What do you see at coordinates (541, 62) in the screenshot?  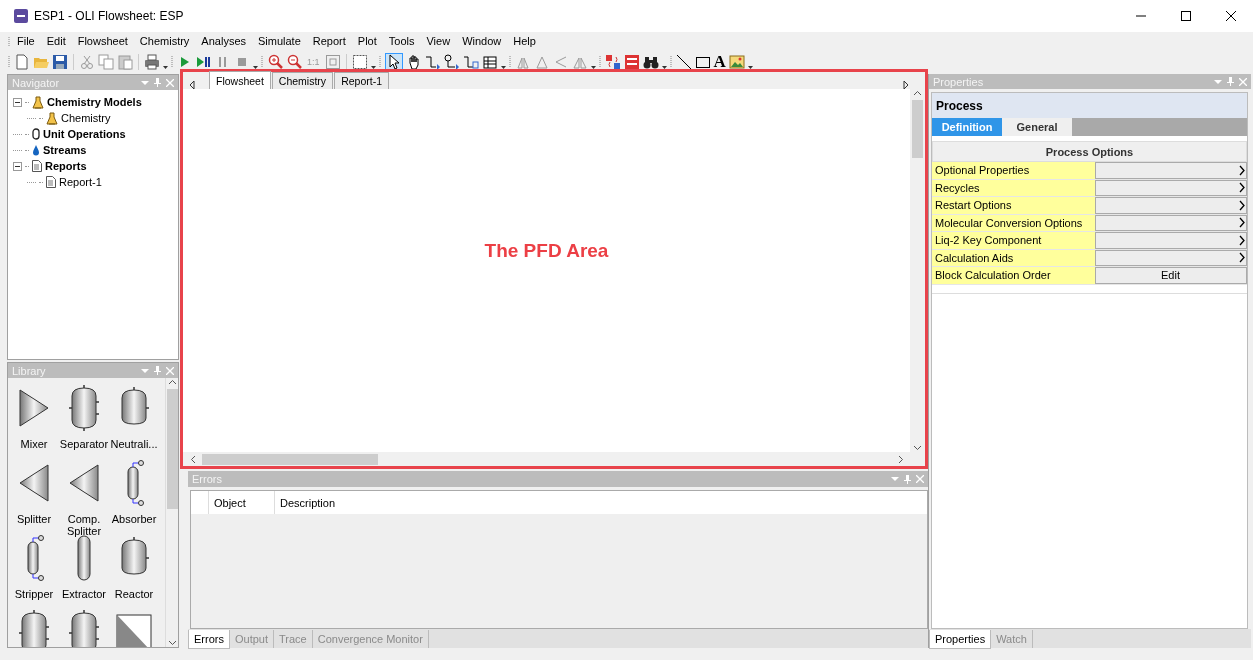 I see `align-icon` at bounding box center [541, 62].